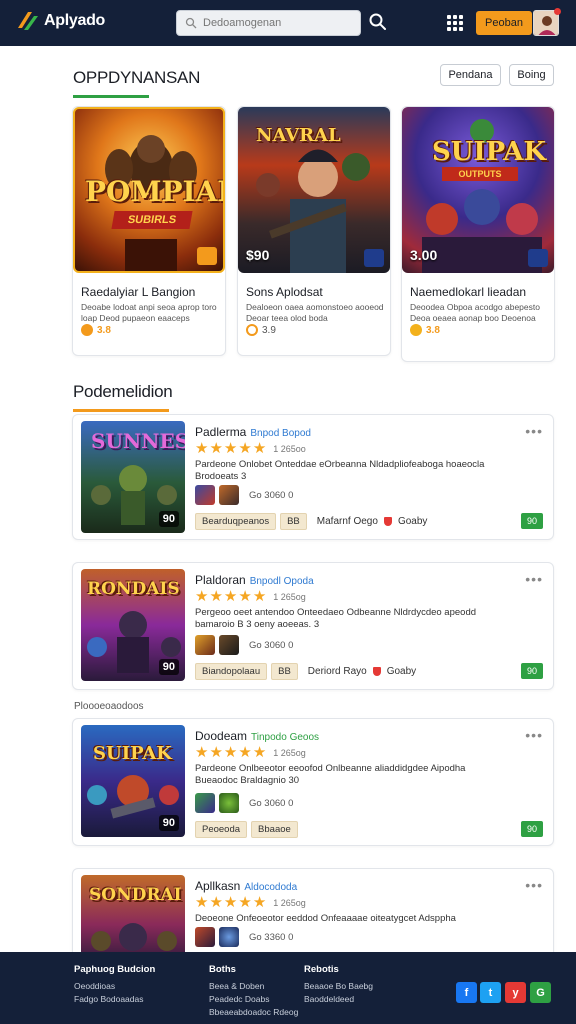 This screenshot has width=576, height=1024. Describe the element at coordinates (270, 887) in the screenshot. I see `developer-link: Aldocododa` at that location.